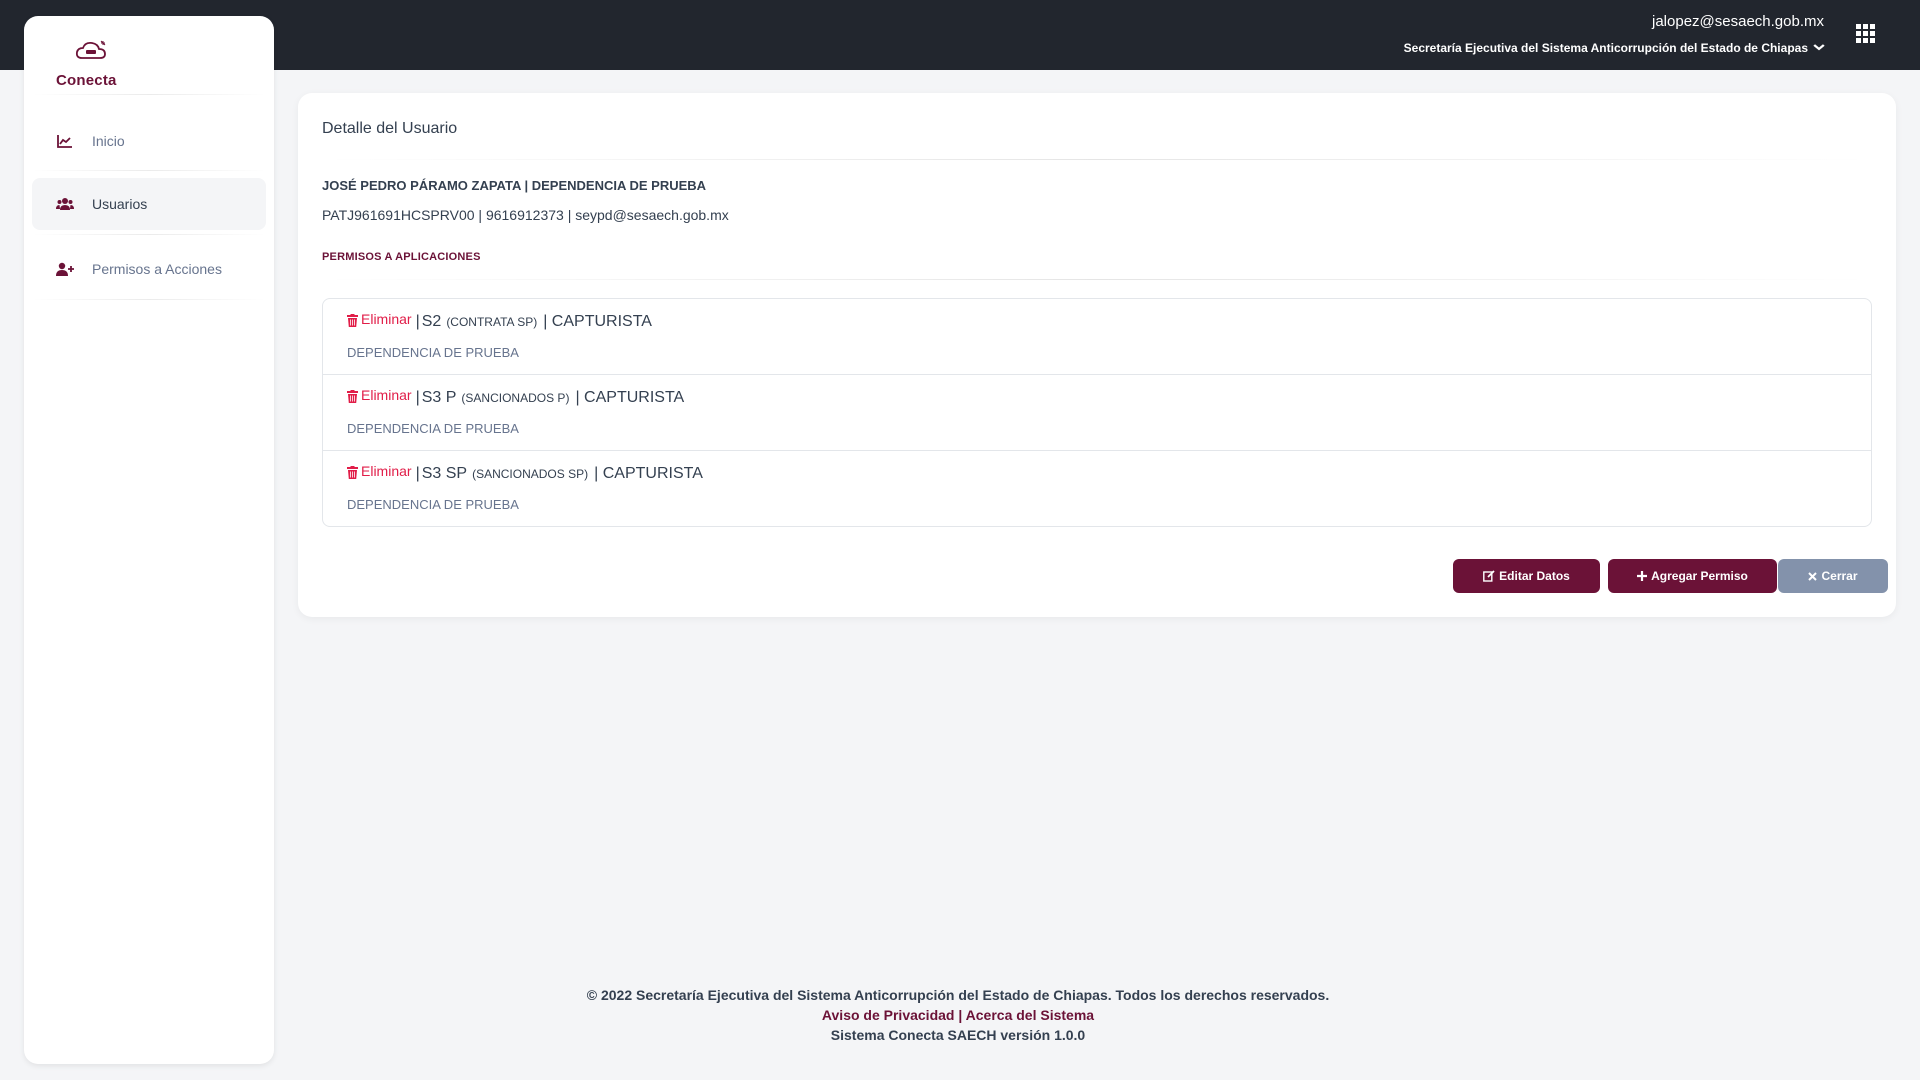  Describe the element at coordinates (108, 141) in the screenshot. I see `sidebar-item-label: Inicio` at that location.